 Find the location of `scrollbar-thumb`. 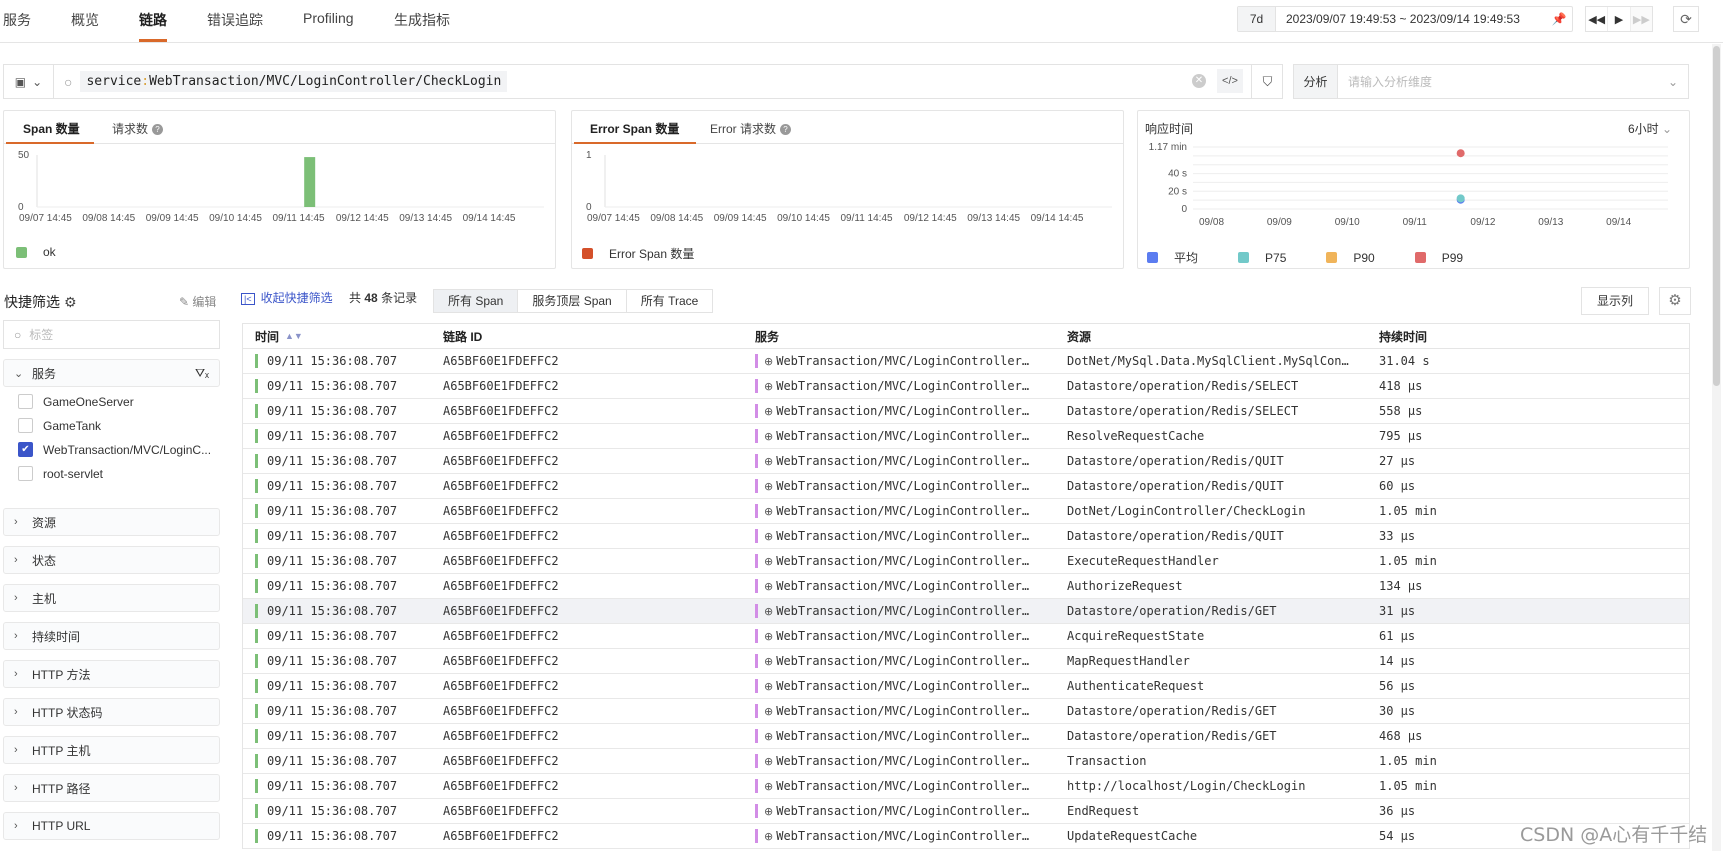

scrollbar-thumb is located at coordinates (1716, 216).